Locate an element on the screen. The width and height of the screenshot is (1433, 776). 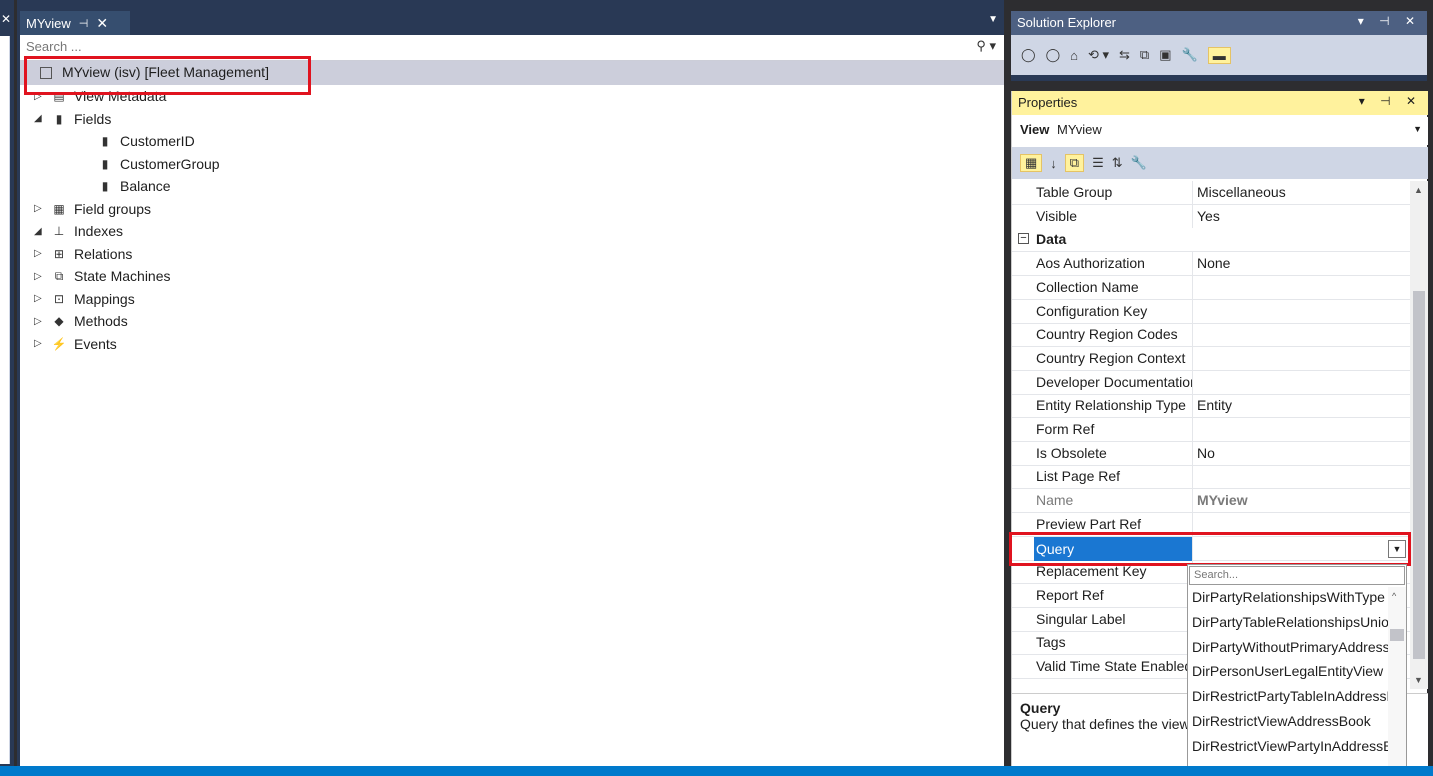
status-bar is located at coordinates (716, 771).